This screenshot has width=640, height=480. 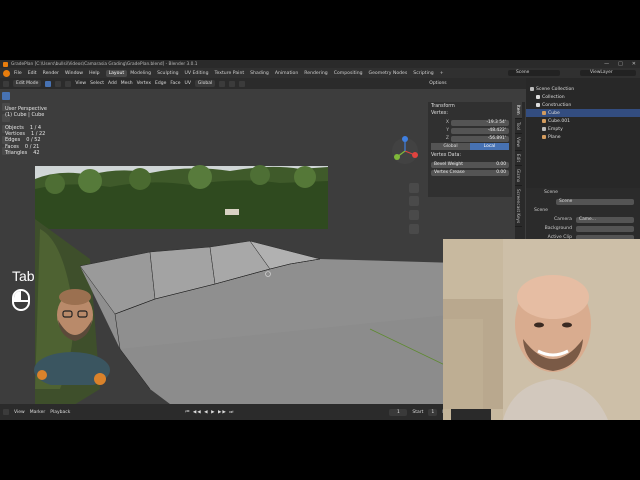 I want to click on outliner-row-collection: Collection, so click(x=583, y=97).